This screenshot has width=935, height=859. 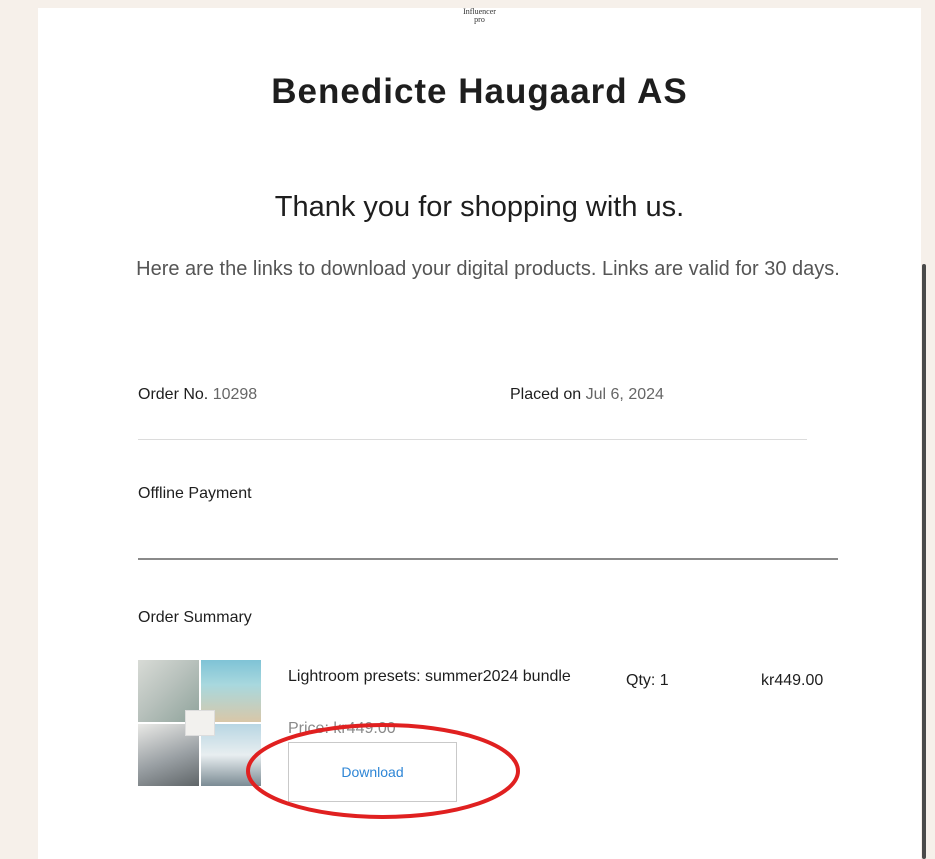 What do you see at coordinates (479, 91) in the screenshot?
I see `brand-title: Benedicte Haugaard AS` at bounding box center [479, 91].